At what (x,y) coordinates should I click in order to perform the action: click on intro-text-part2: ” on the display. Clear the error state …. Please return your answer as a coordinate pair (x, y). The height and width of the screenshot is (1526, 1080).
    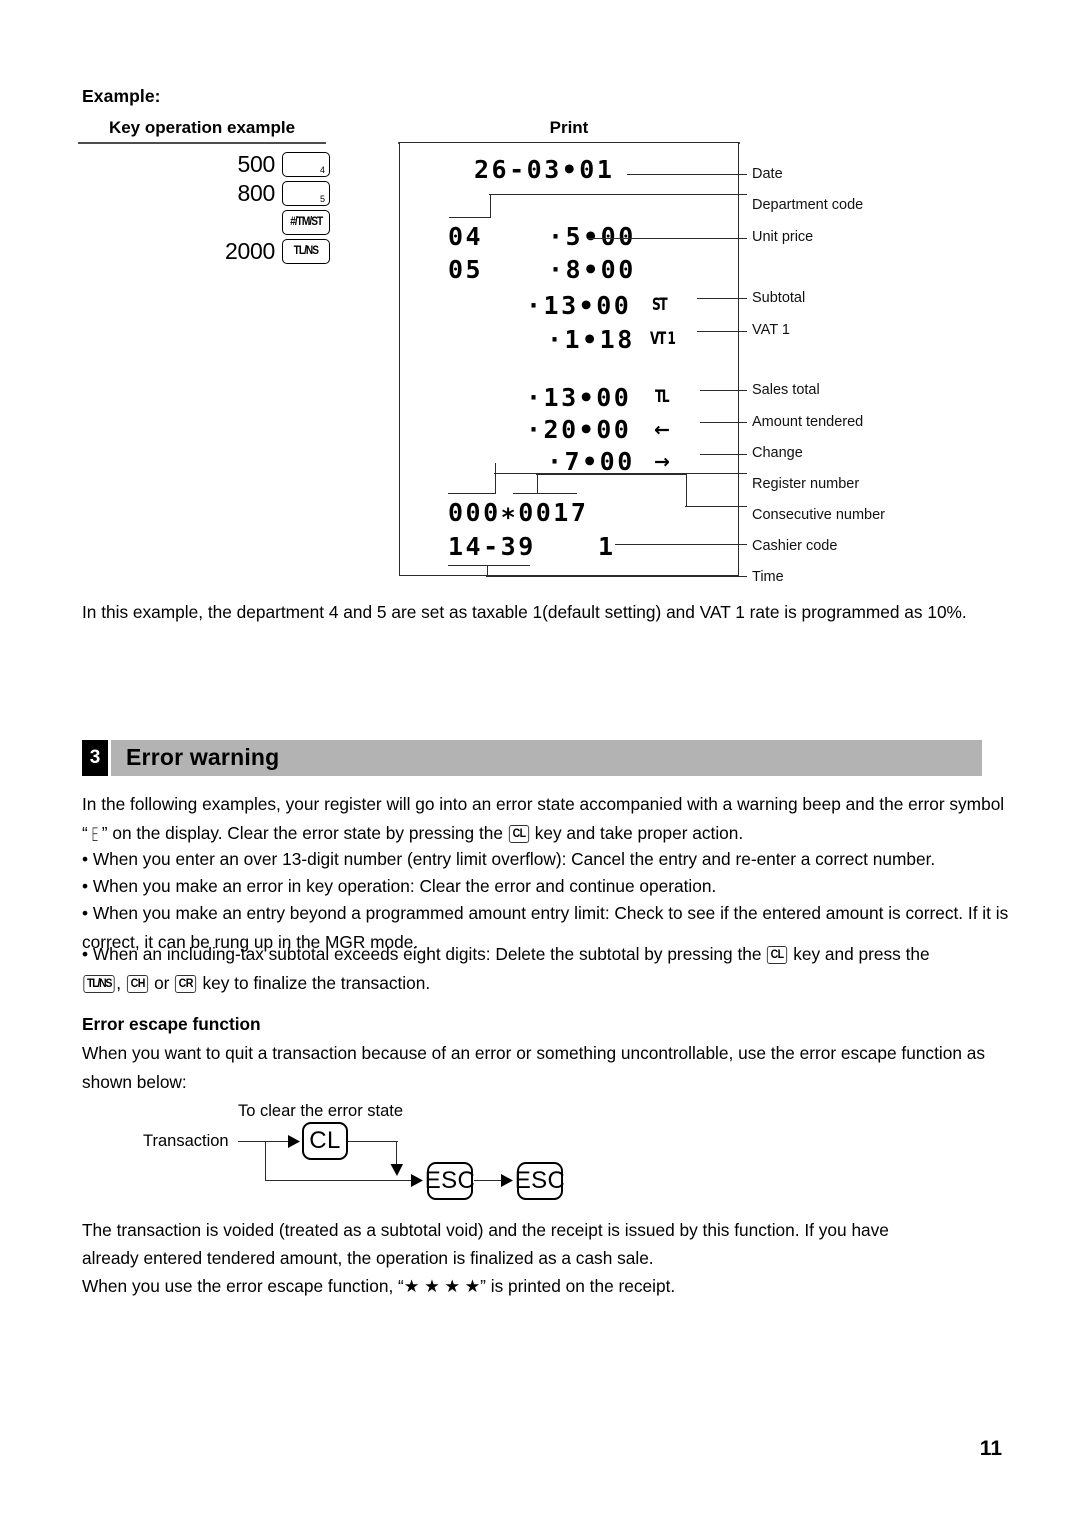
    Looking at the image, I should click on (304, 832).